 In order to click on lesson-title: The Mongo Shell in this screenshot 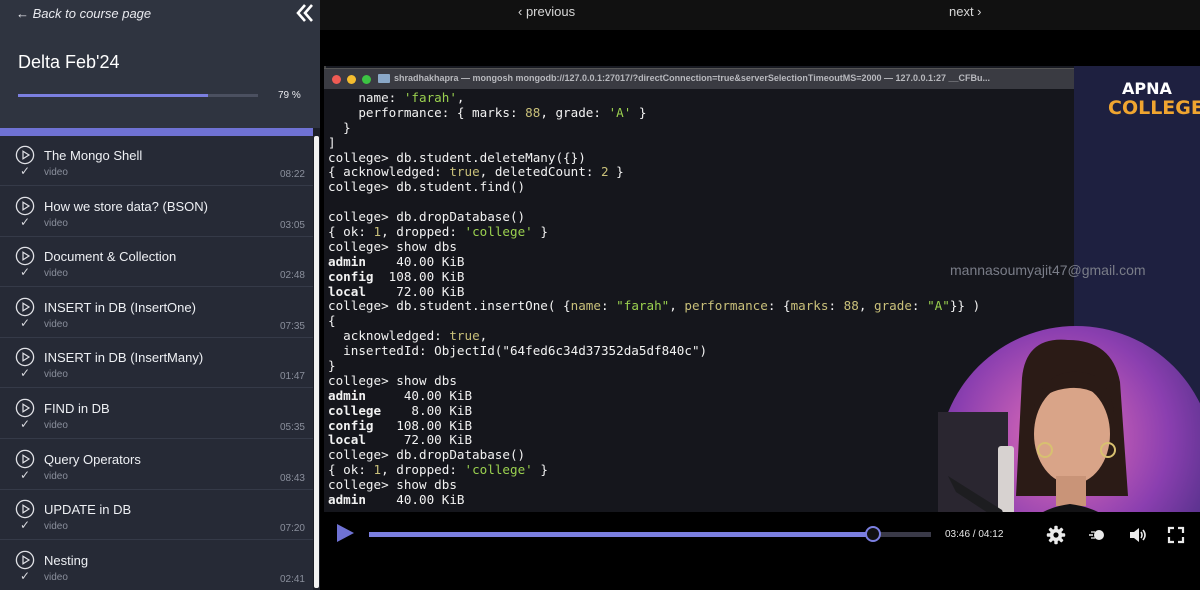, I will do `click(93, 155)`.